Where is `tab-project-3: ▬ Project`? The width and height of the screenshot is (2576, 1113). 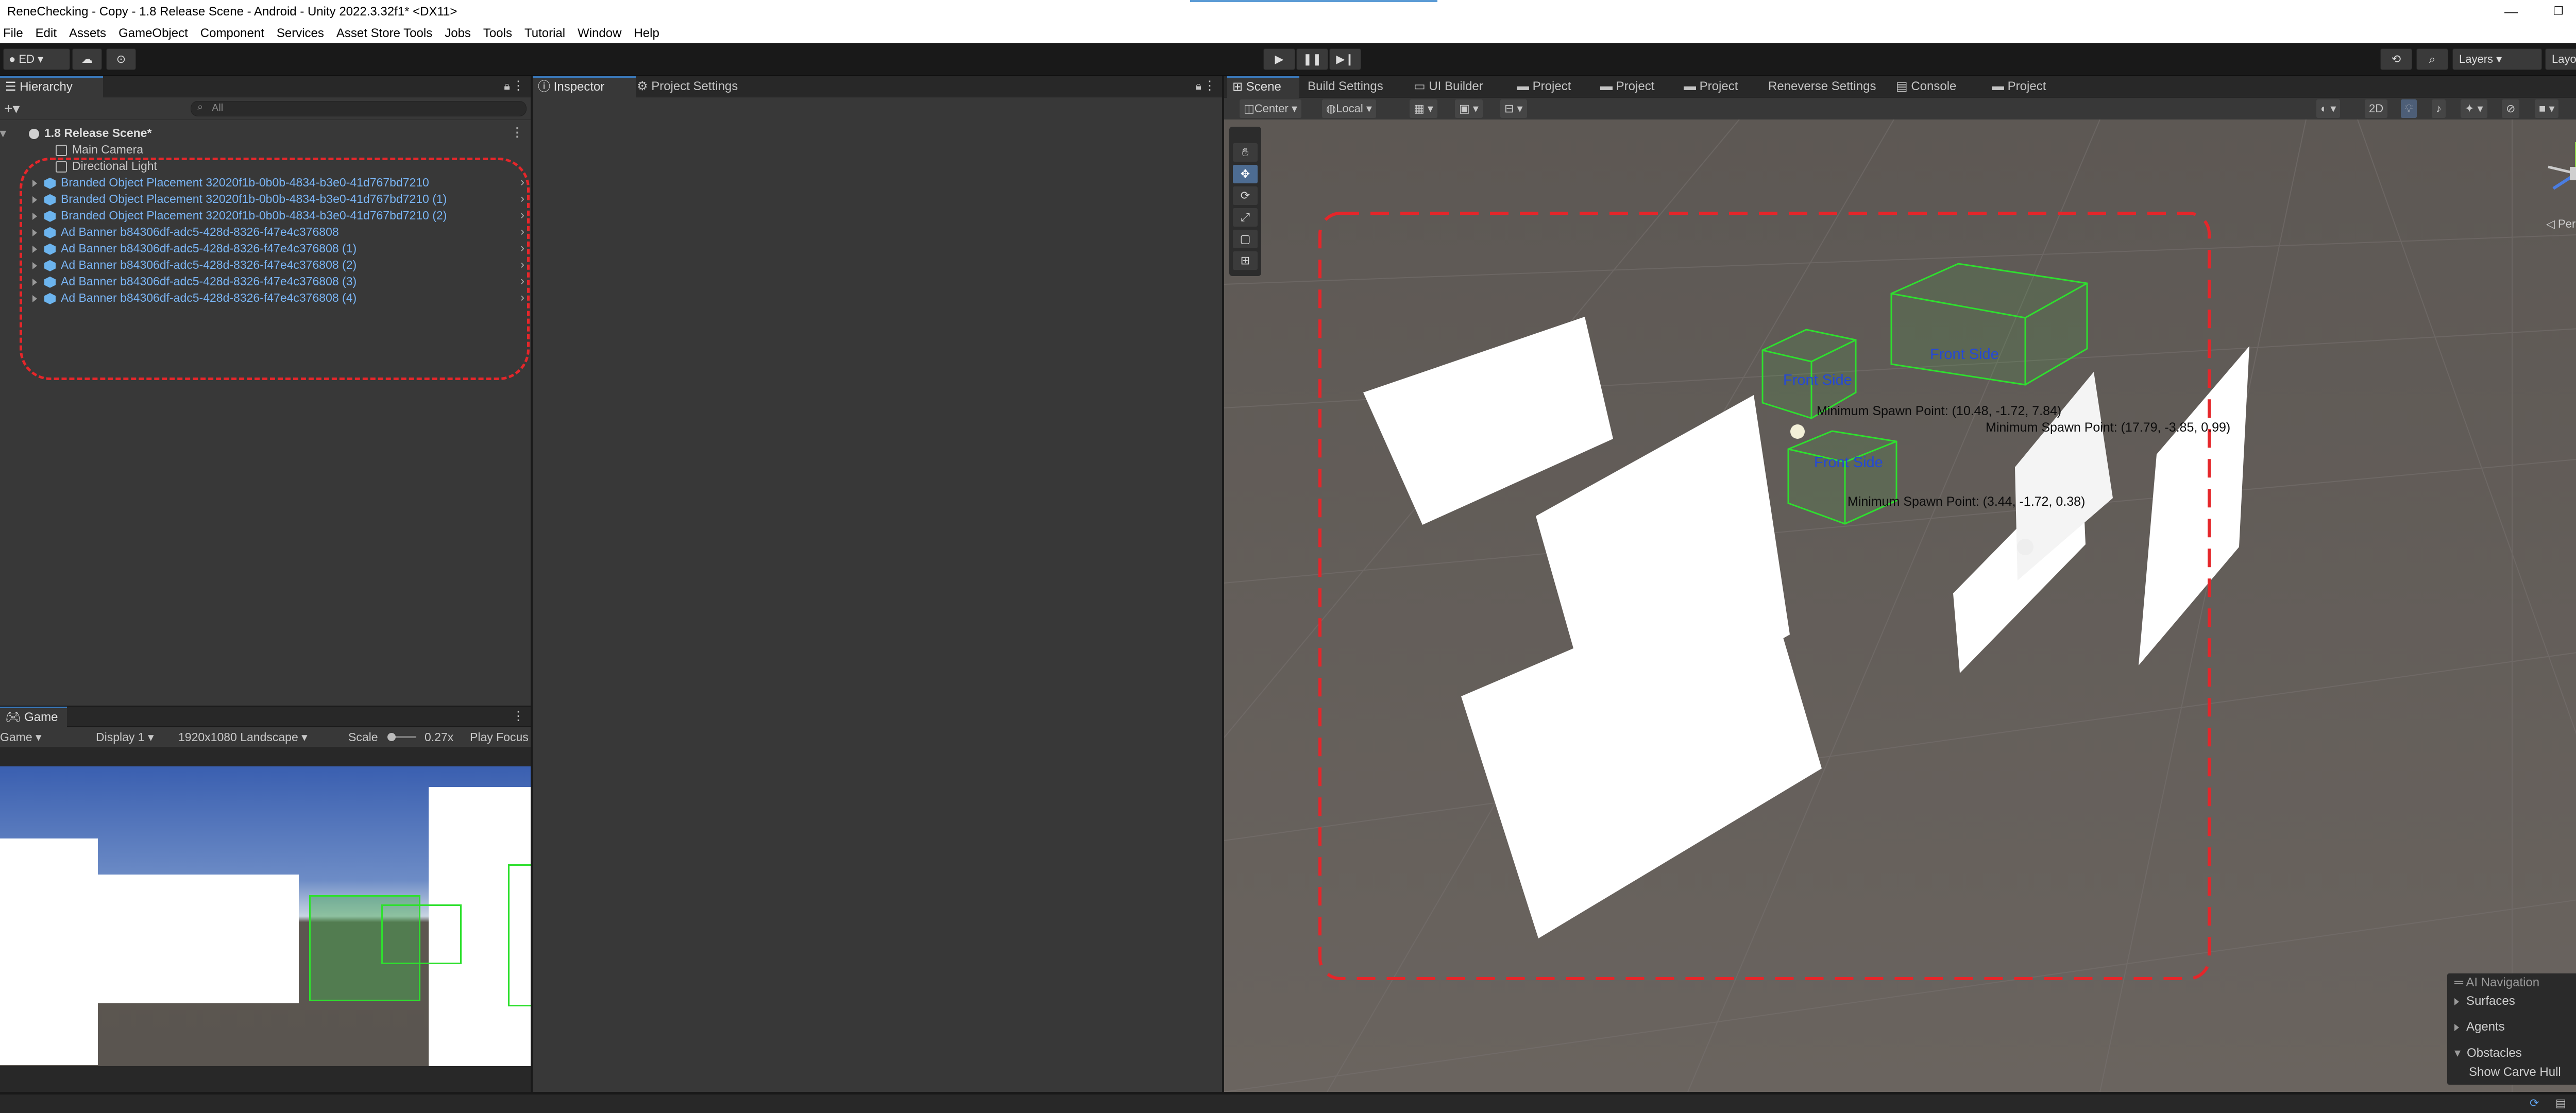
tab-project-3: ▬ Project is located at coordinates (1711, 86).